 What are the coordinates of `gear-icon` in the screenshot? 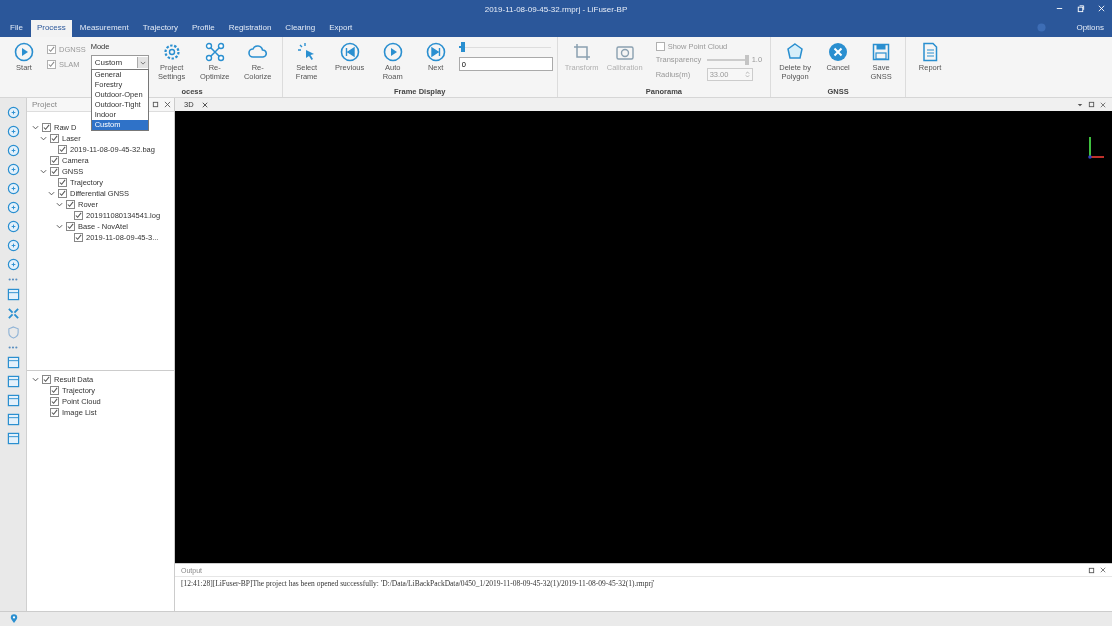 It's located at (171, 52).